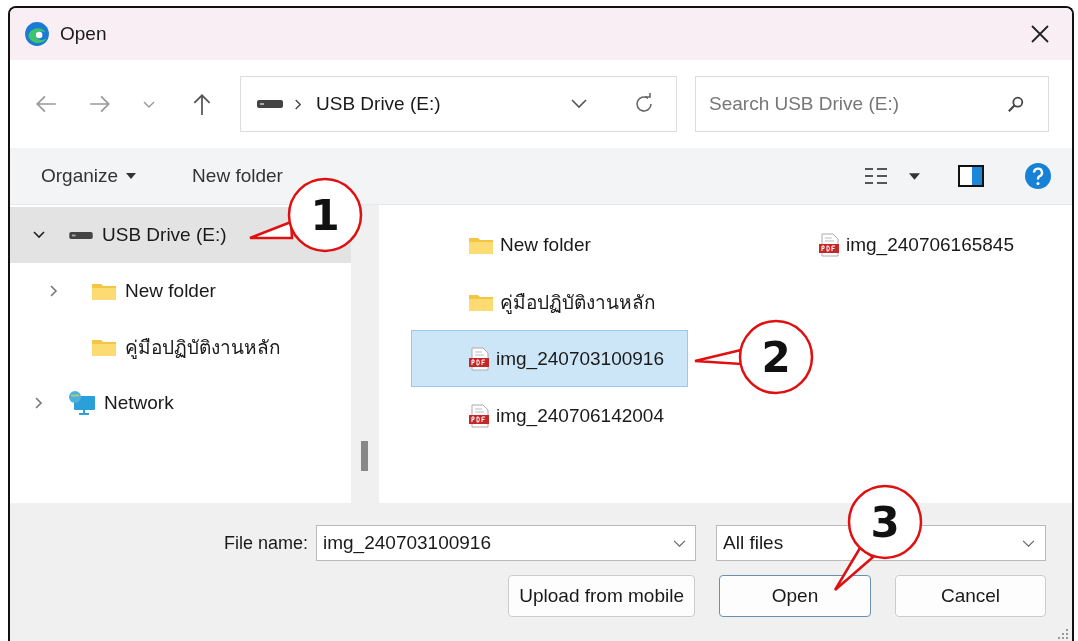 The image size is (1078, 641). What do you see at coordinates (265, 543) in the screenshot?
I see `file-name-label: File name:` at bounding box center [265, 543].